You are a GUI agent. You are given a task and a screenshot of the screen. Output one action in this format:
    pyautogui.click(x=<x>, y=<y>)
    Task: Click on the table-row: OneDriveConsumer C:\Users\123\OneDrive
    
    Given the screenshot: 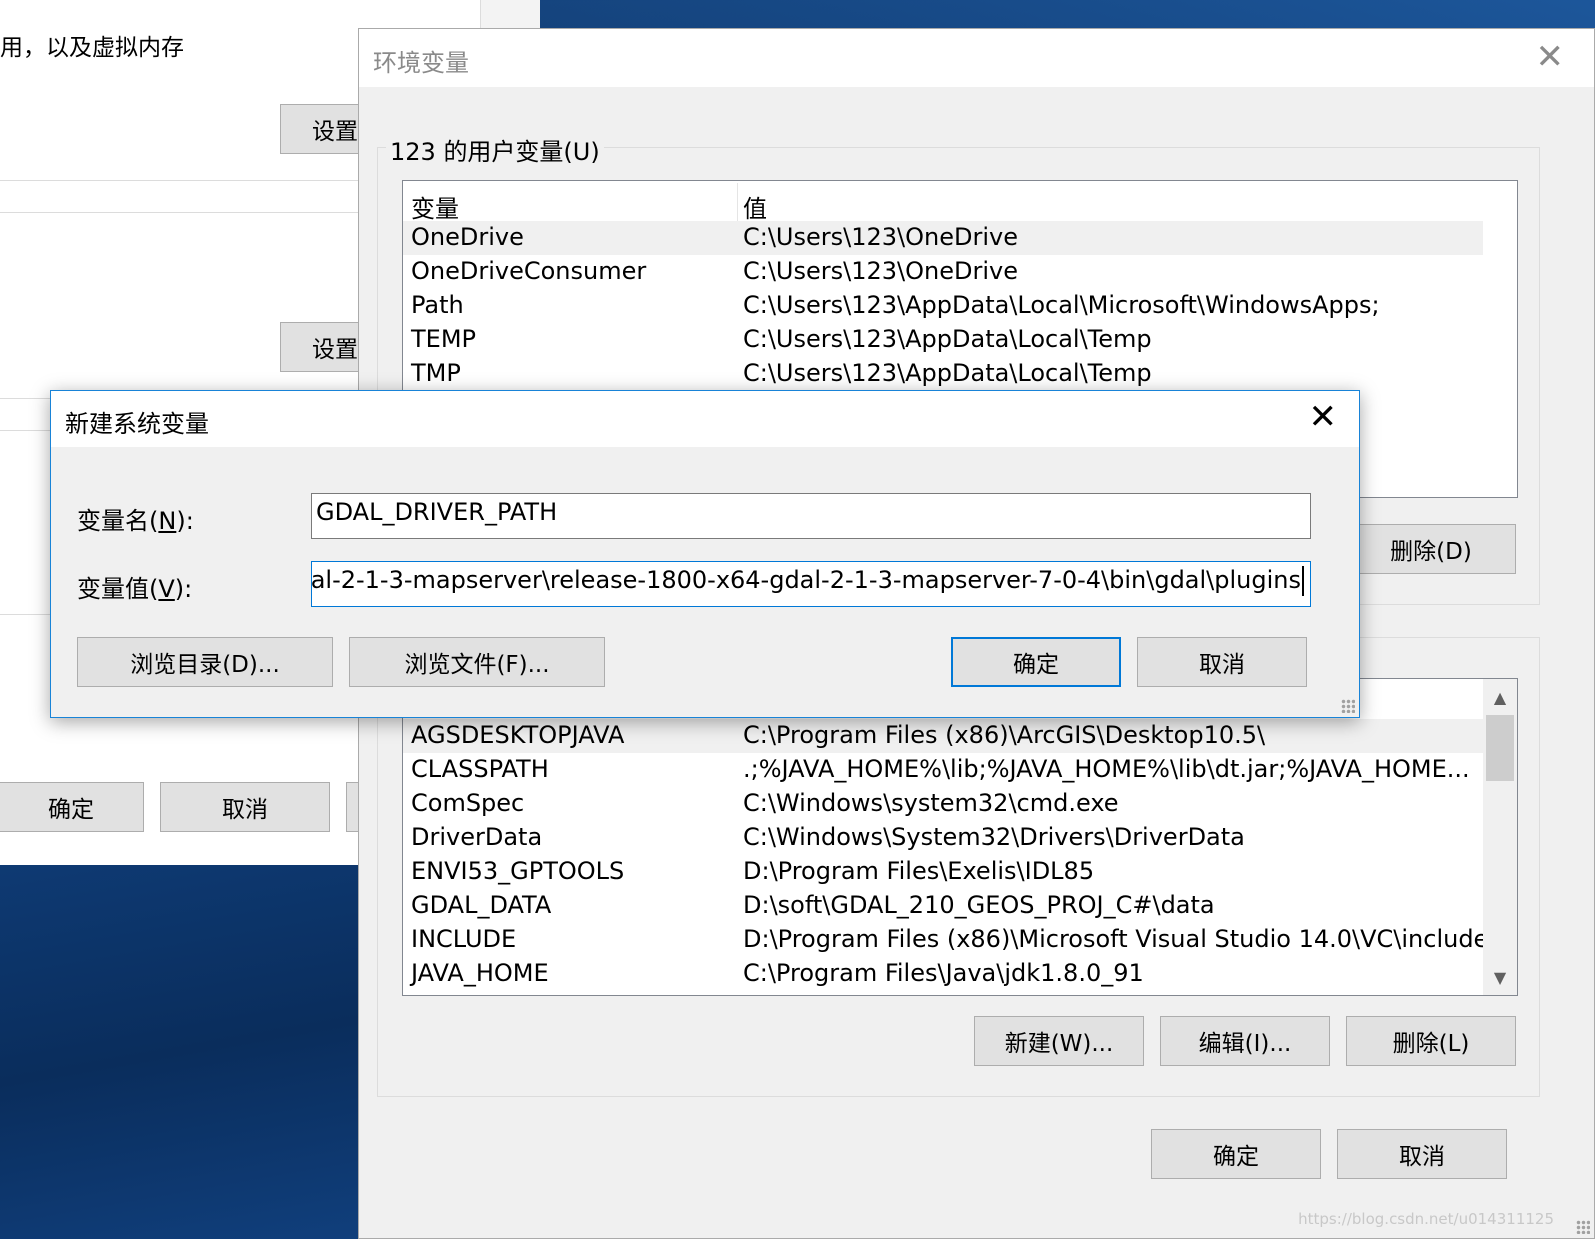 What is the action you would take?
    pyautogui.click(x=943, y=272)
    